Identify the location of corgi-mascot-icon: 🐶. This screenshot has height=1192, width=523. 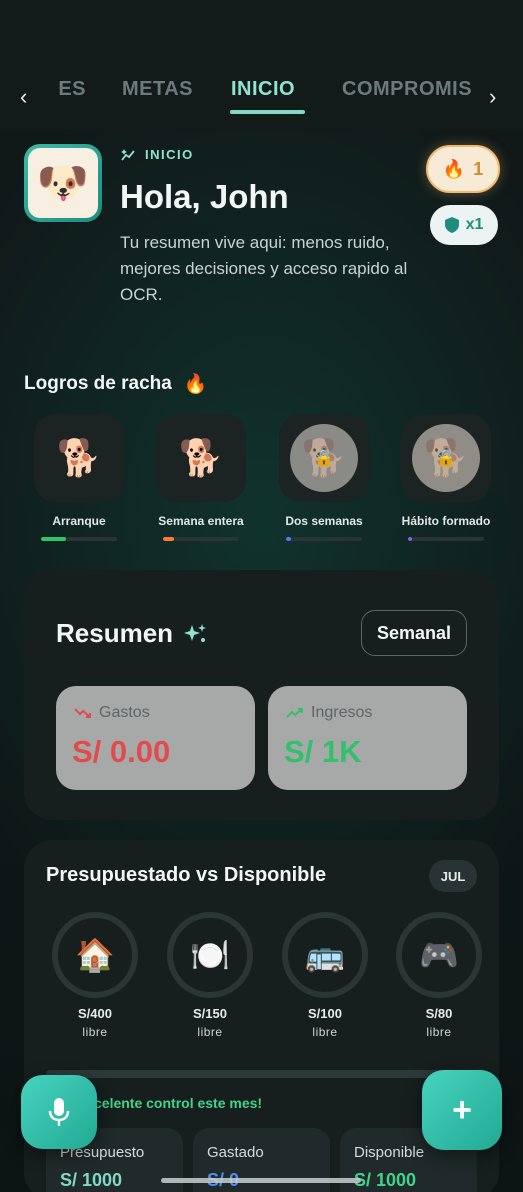
(63, 183).